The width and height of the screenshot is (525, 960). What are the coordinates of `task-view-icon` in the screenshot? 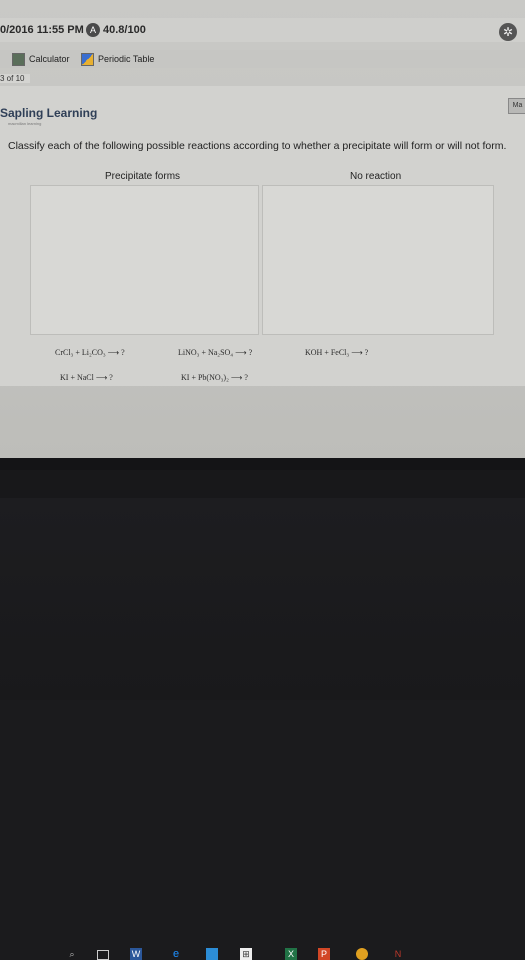 It's located at (103, 955).